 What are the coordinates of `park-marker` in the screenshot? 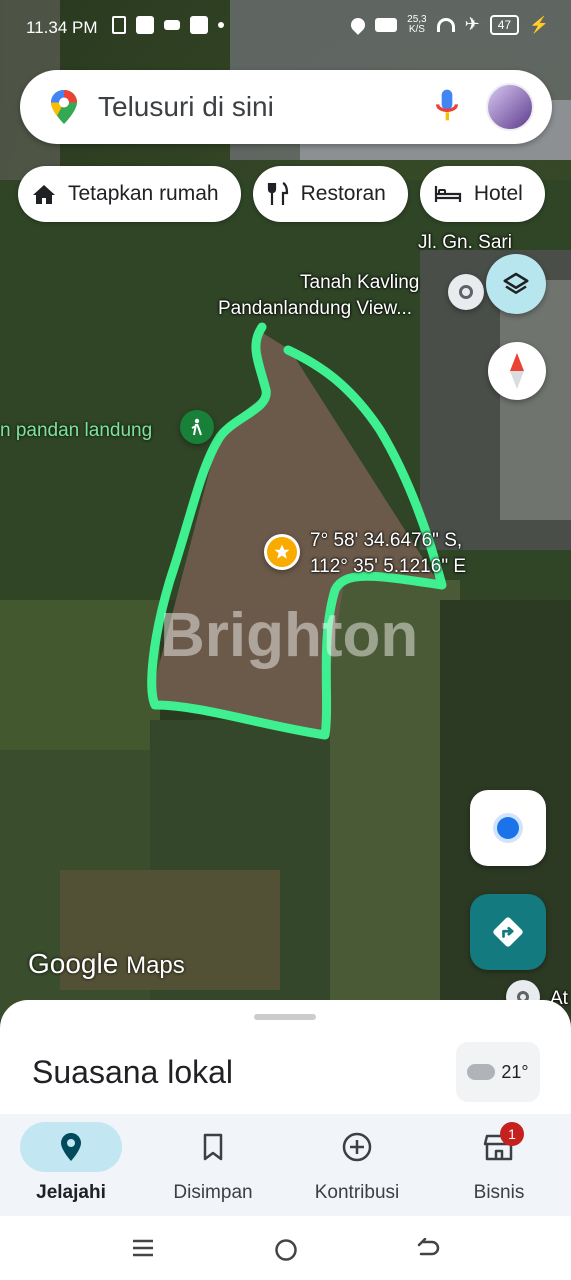 It's located at (197, 427).